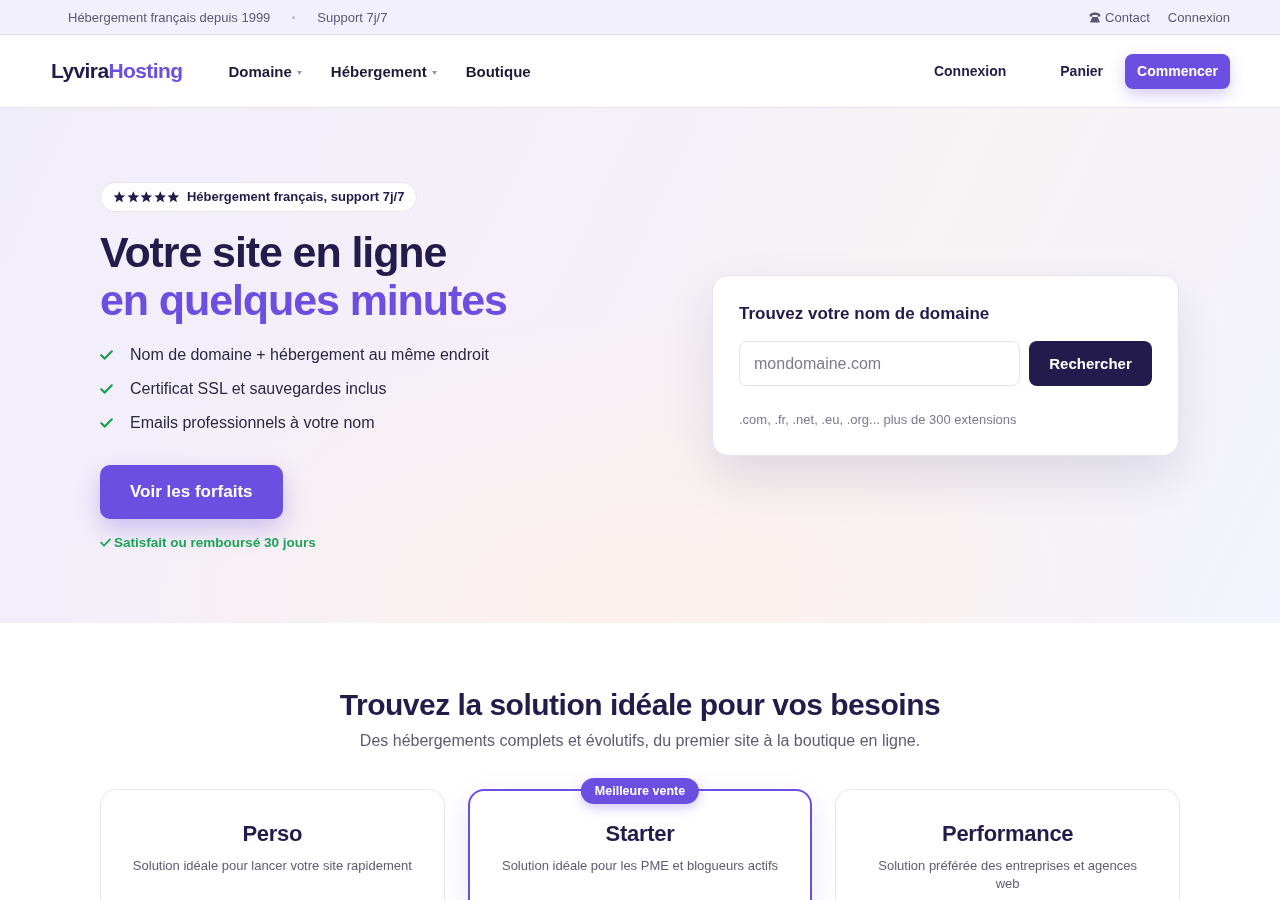 The width and height of the screenshot is (1280, 900). Describe the element at coordinates (1008, 834) in the screenshot. I see `plan-name: Performance` at that location.